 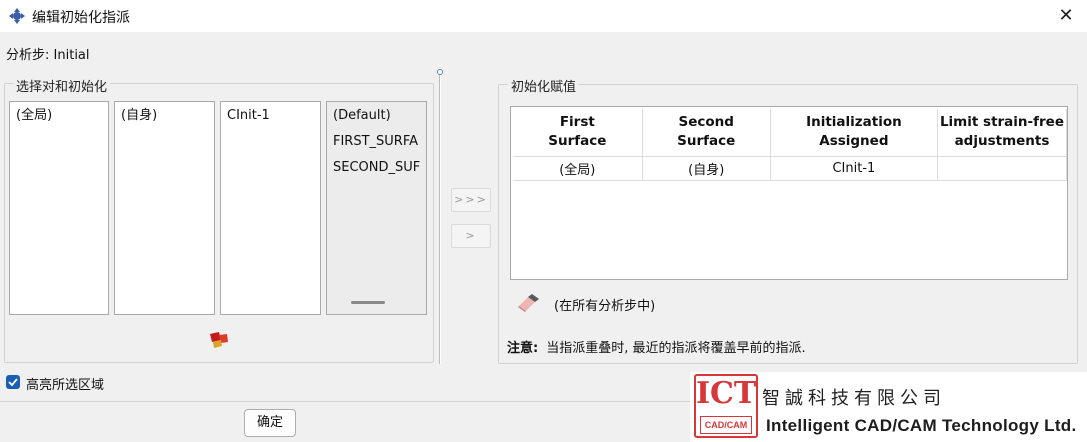 I want to click on table-cell: (自身), so click(x=706, y=168).